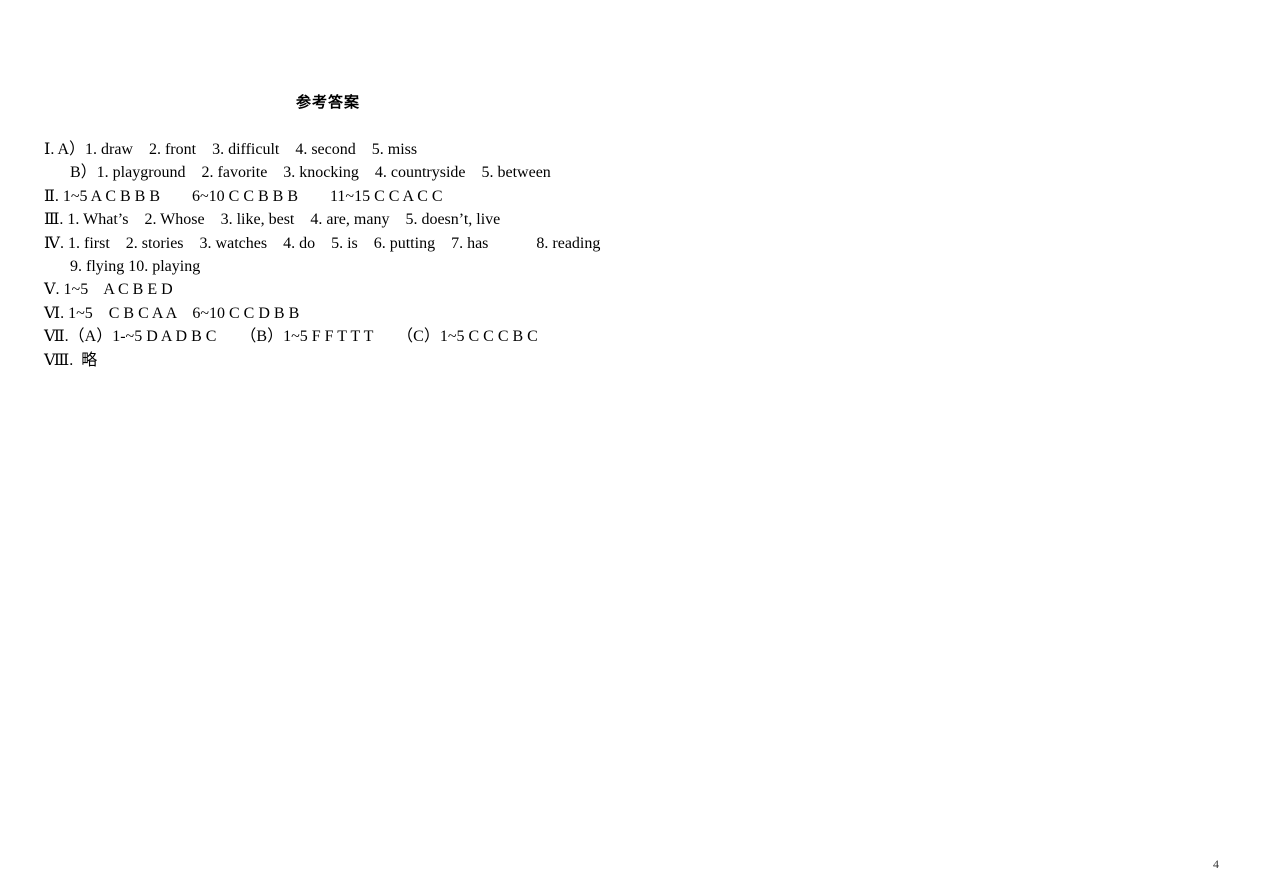 This screenshot has height=893, width=1263. Describe the element at coordinates (1216, 864) in the screenshot. I see `page-number: 4` at that location.